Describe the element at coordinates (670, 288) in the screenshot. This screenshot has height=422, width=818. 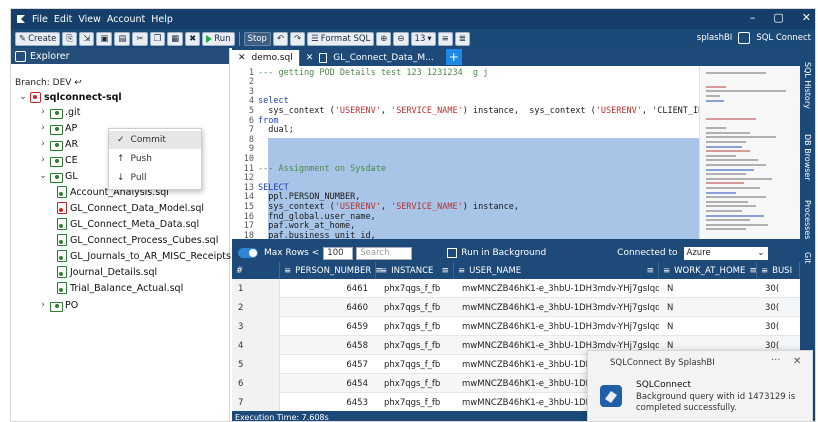
I see `table-cell: N` at that location.